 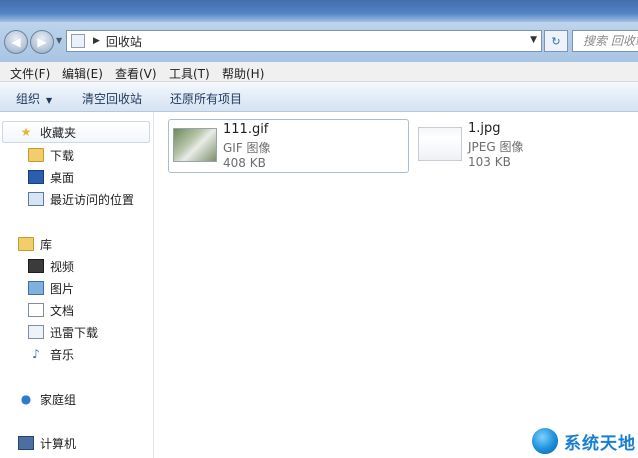 I want to click on jpg-thumbnail, so click(x=440, y=144).